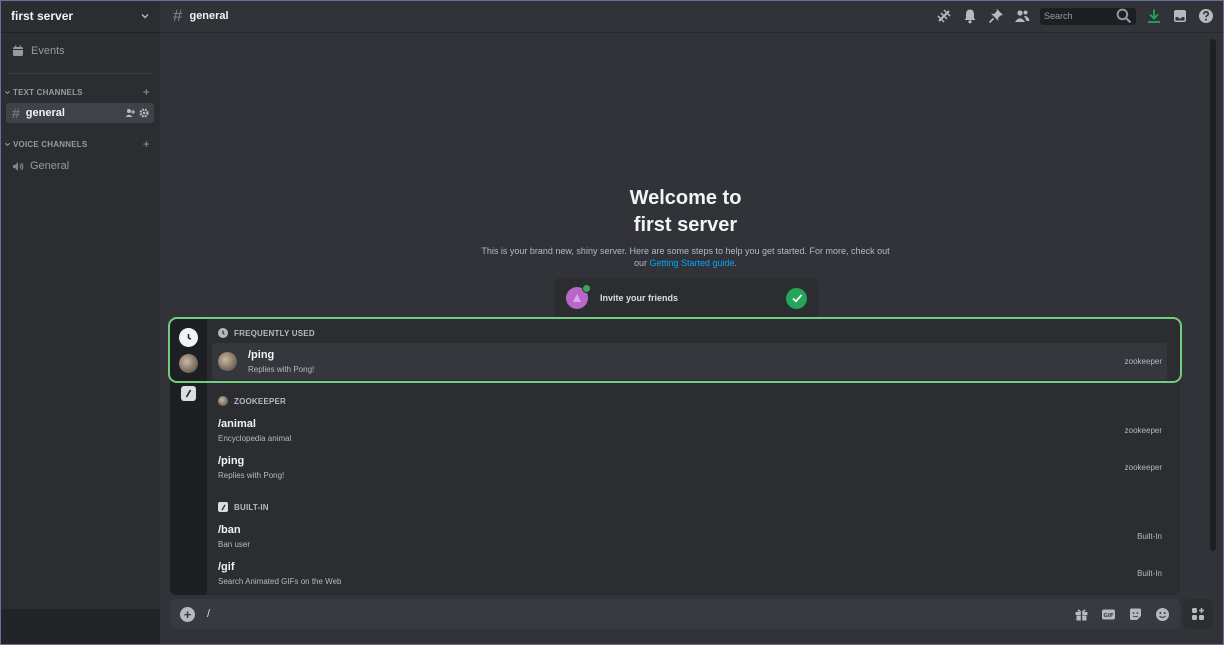 This screenshot has width=1224, height=645. I want to click on command-description: Encyclopedia animal, so click(255, 438).